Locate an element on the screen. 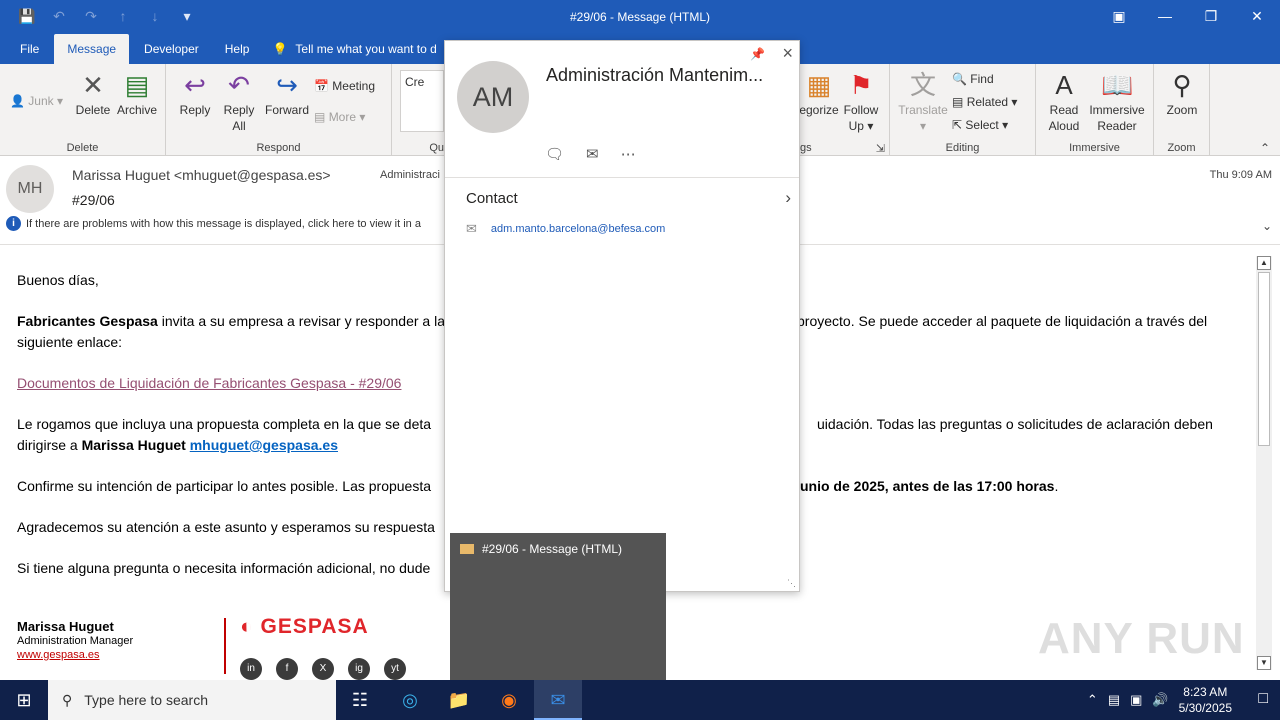  gespasa-logo: ◐ GESPASA is located at coordinates (304, 626).